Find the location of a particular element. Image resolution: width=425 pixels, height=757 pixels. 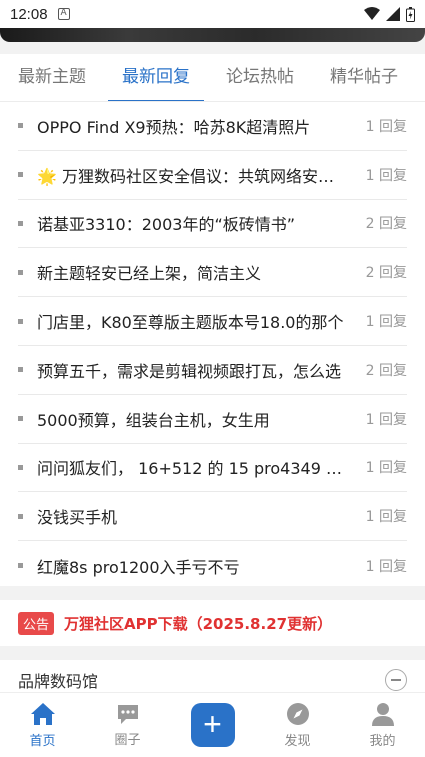

thread-title: 问问狐友们， 16+512 的 15 pro4349 值吗 is located at coordinates (192, 469).